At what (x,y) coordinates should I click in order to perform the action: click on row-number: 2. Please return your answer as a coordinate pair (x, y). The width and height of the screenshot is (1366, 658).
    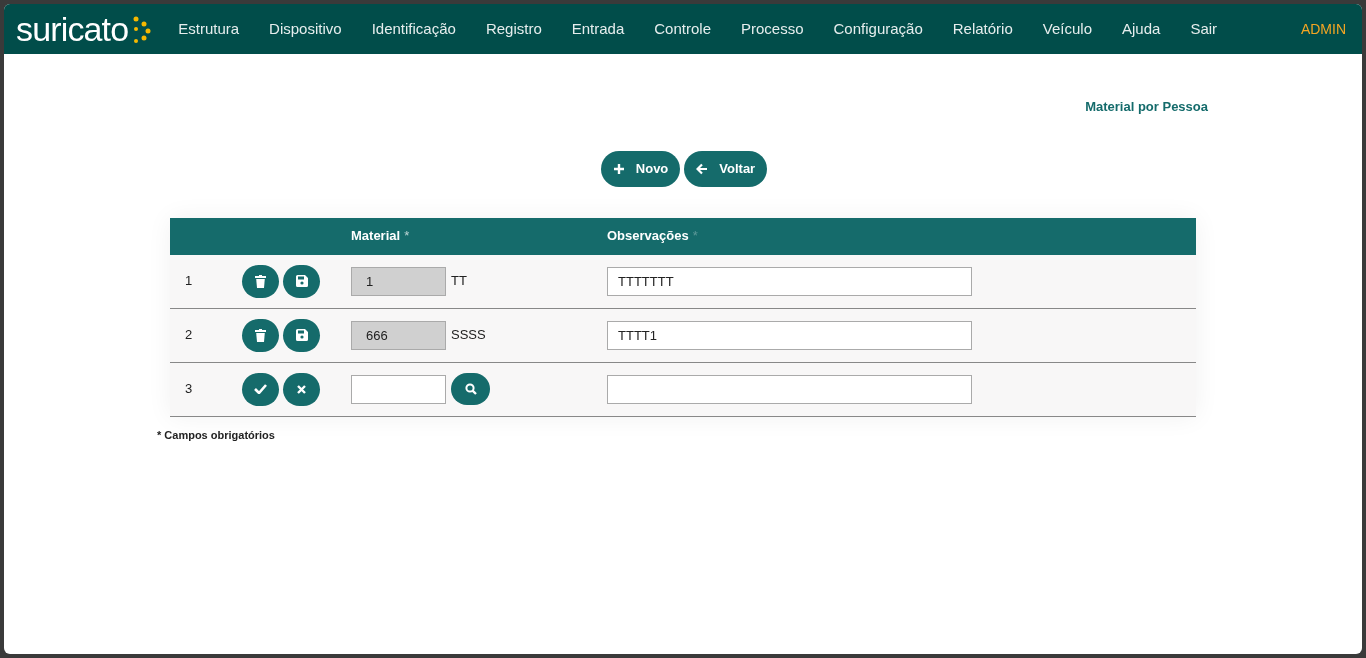
    Looking at the image, I should click on (189, 335).